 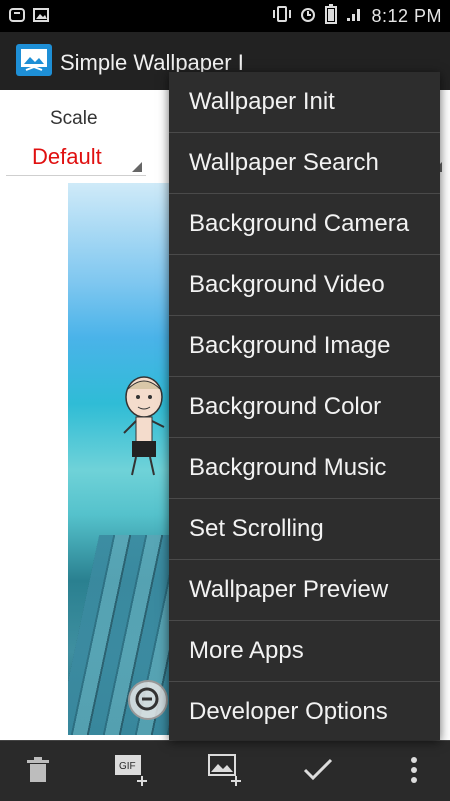 I want to click on vibrate-icon, so click(x=282, y=16).